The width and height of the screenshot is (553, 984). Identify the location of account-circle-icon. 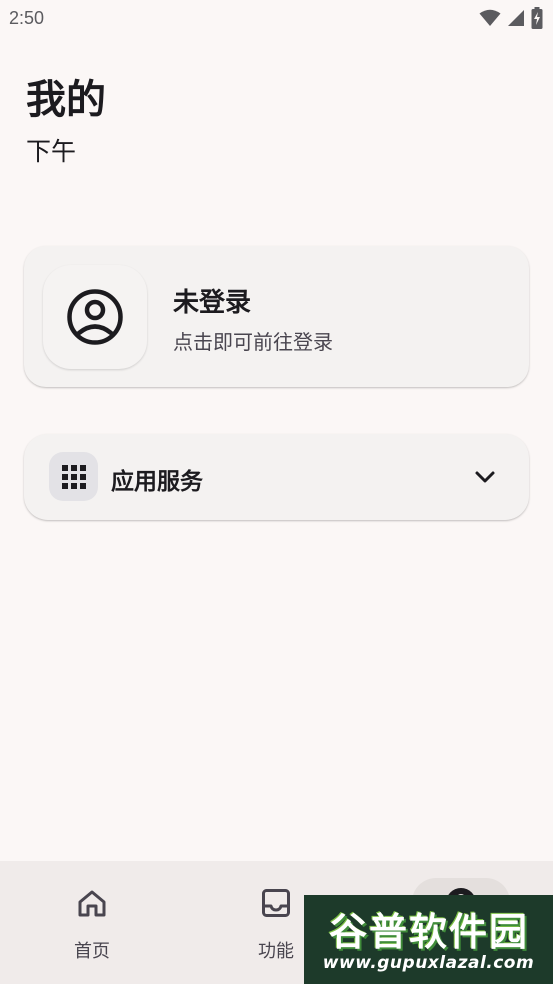
(95, 317).